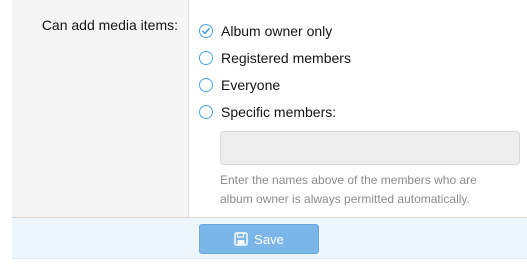  I want to click on radio-checked-icon, so click(206, 30).